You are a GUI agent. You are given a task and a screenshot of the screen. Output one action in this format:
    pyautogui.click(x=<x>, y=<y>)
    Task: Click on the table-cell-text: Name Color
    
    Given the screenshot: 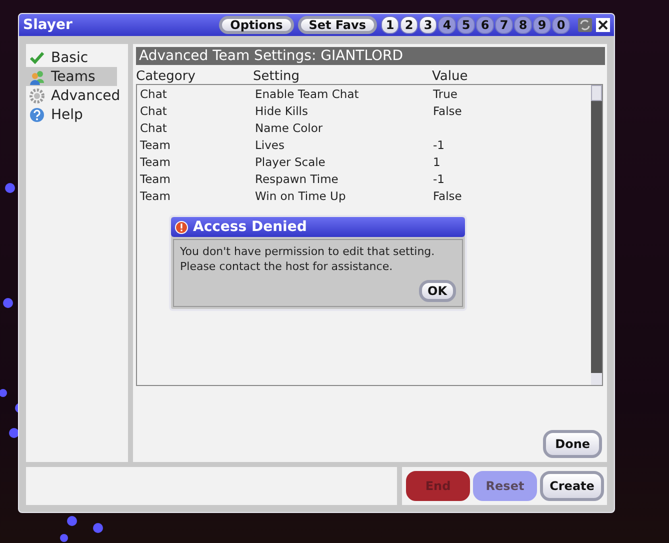 What is the action you would take?
    pyautogui.click(x=289, y=127)
    